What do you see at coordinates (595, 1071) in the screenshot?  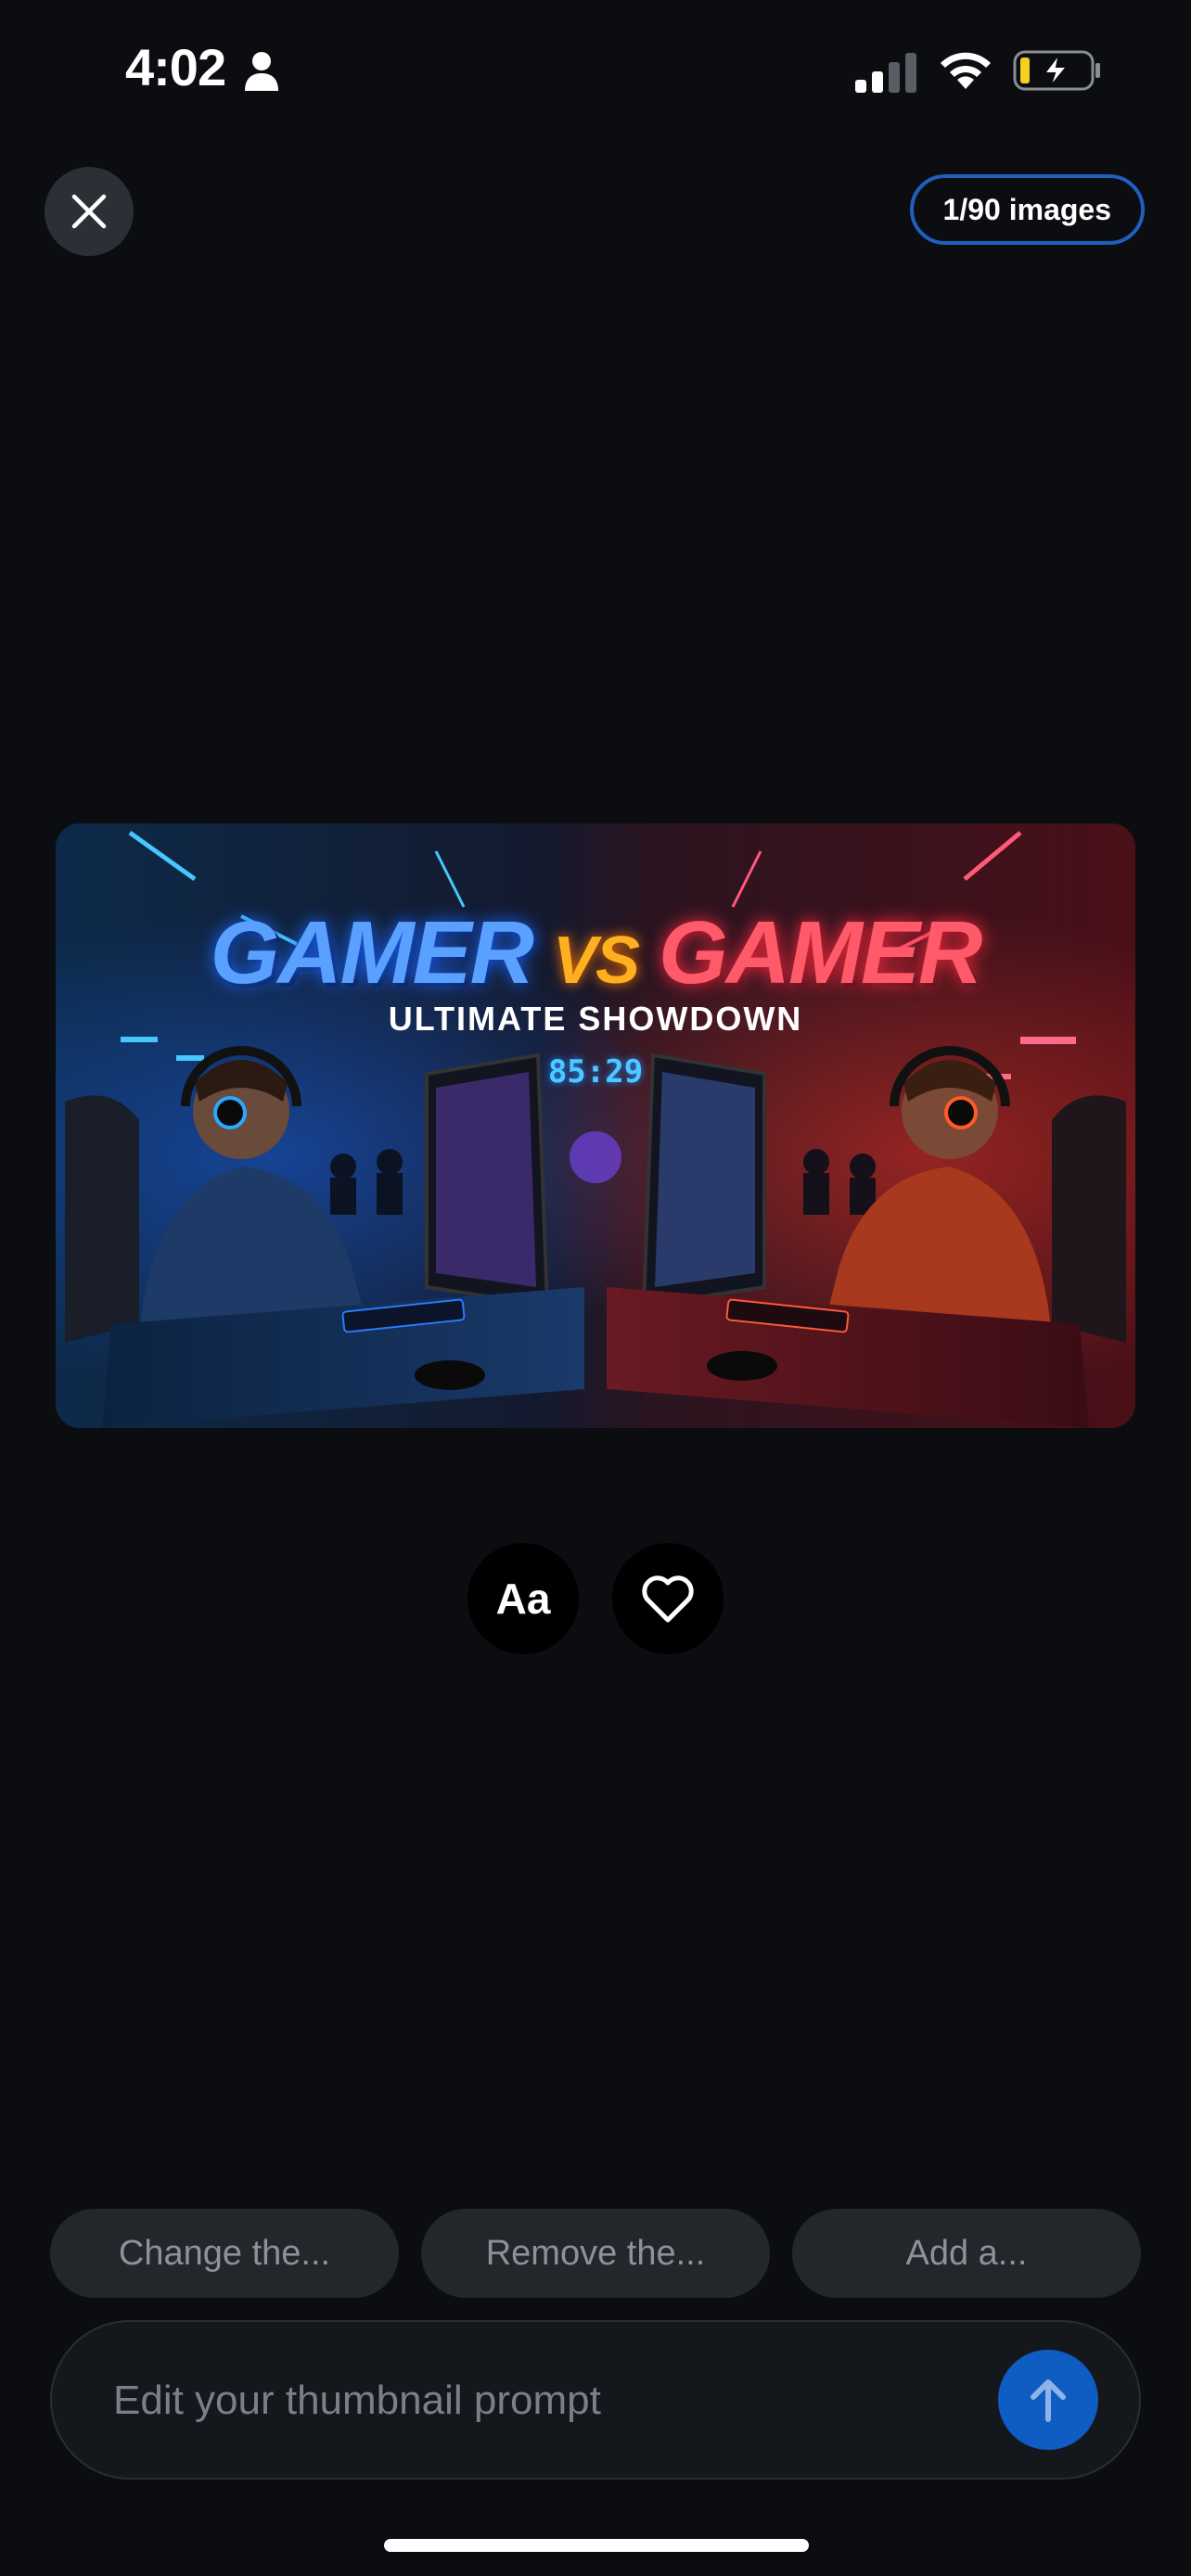 I see `thumbnail-timer: 85:29` at bounding box center [595, 1071].